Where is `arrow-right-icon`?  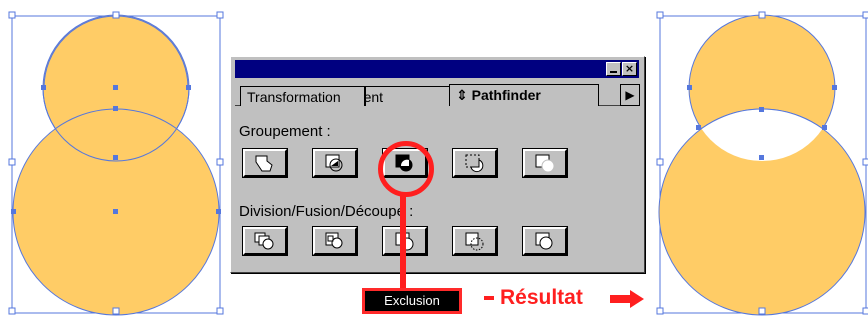 arrow-right-icon is located at coordinates (627, 299).